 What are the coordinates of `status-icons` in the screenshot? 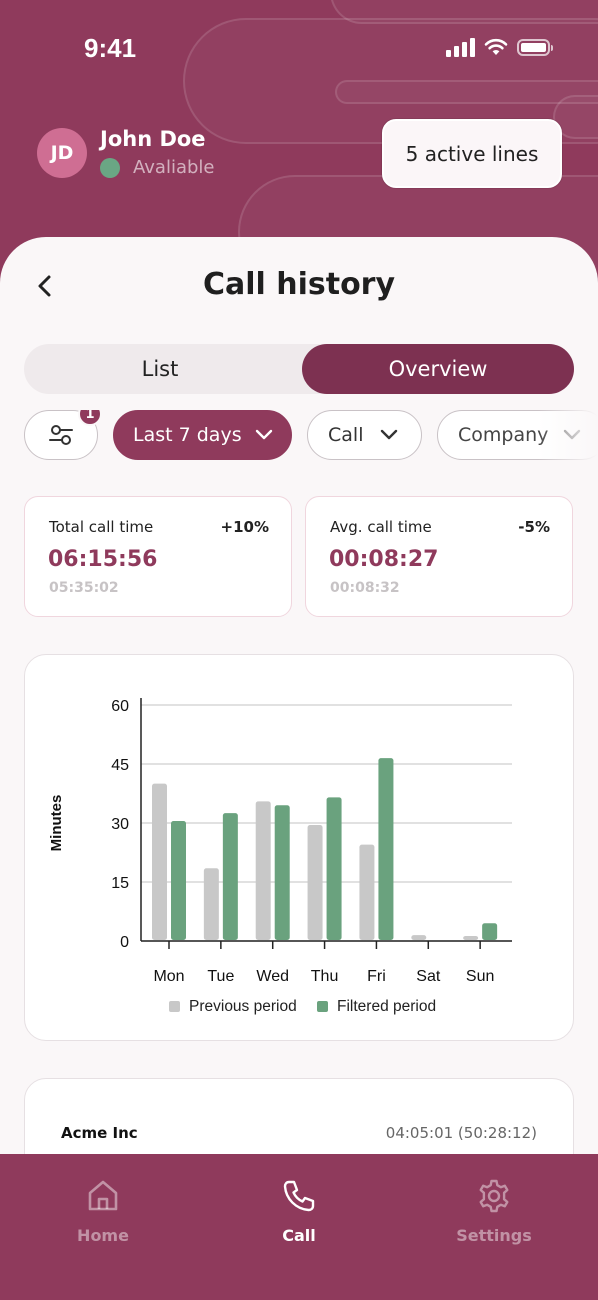 It's located at (499, 47).